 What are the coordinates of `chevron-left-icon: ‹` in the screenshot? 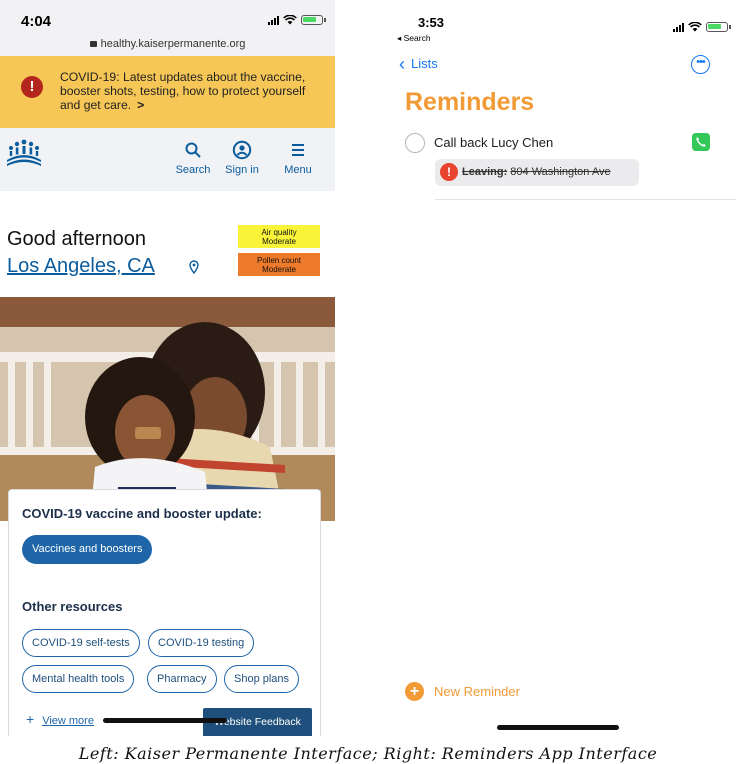 It's located at (402, 63).